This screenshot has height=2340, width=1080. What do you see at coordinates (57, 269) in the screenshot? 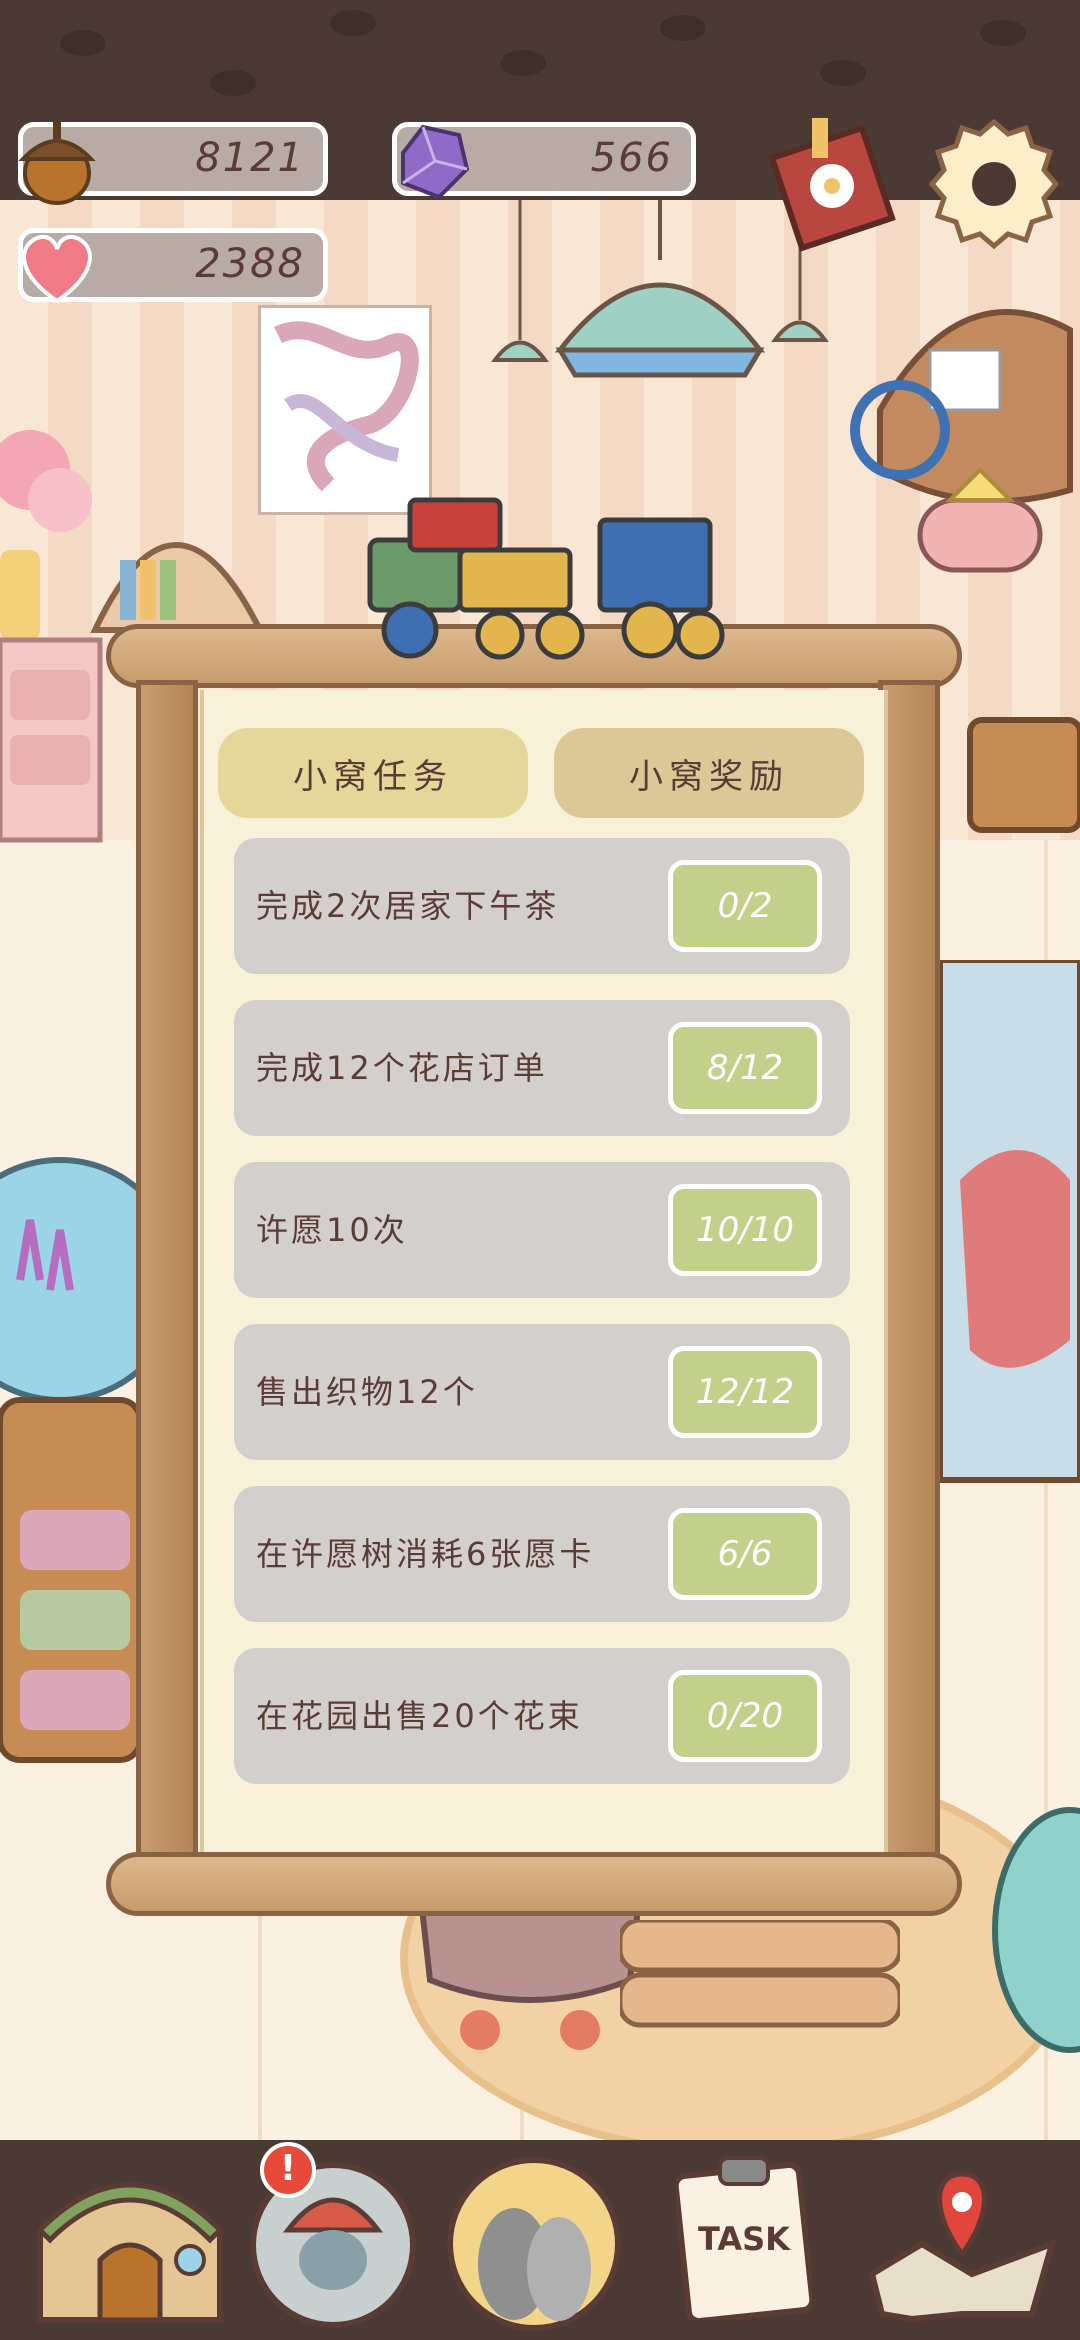
I see `heart-icon` at bounding box center [57, 269].